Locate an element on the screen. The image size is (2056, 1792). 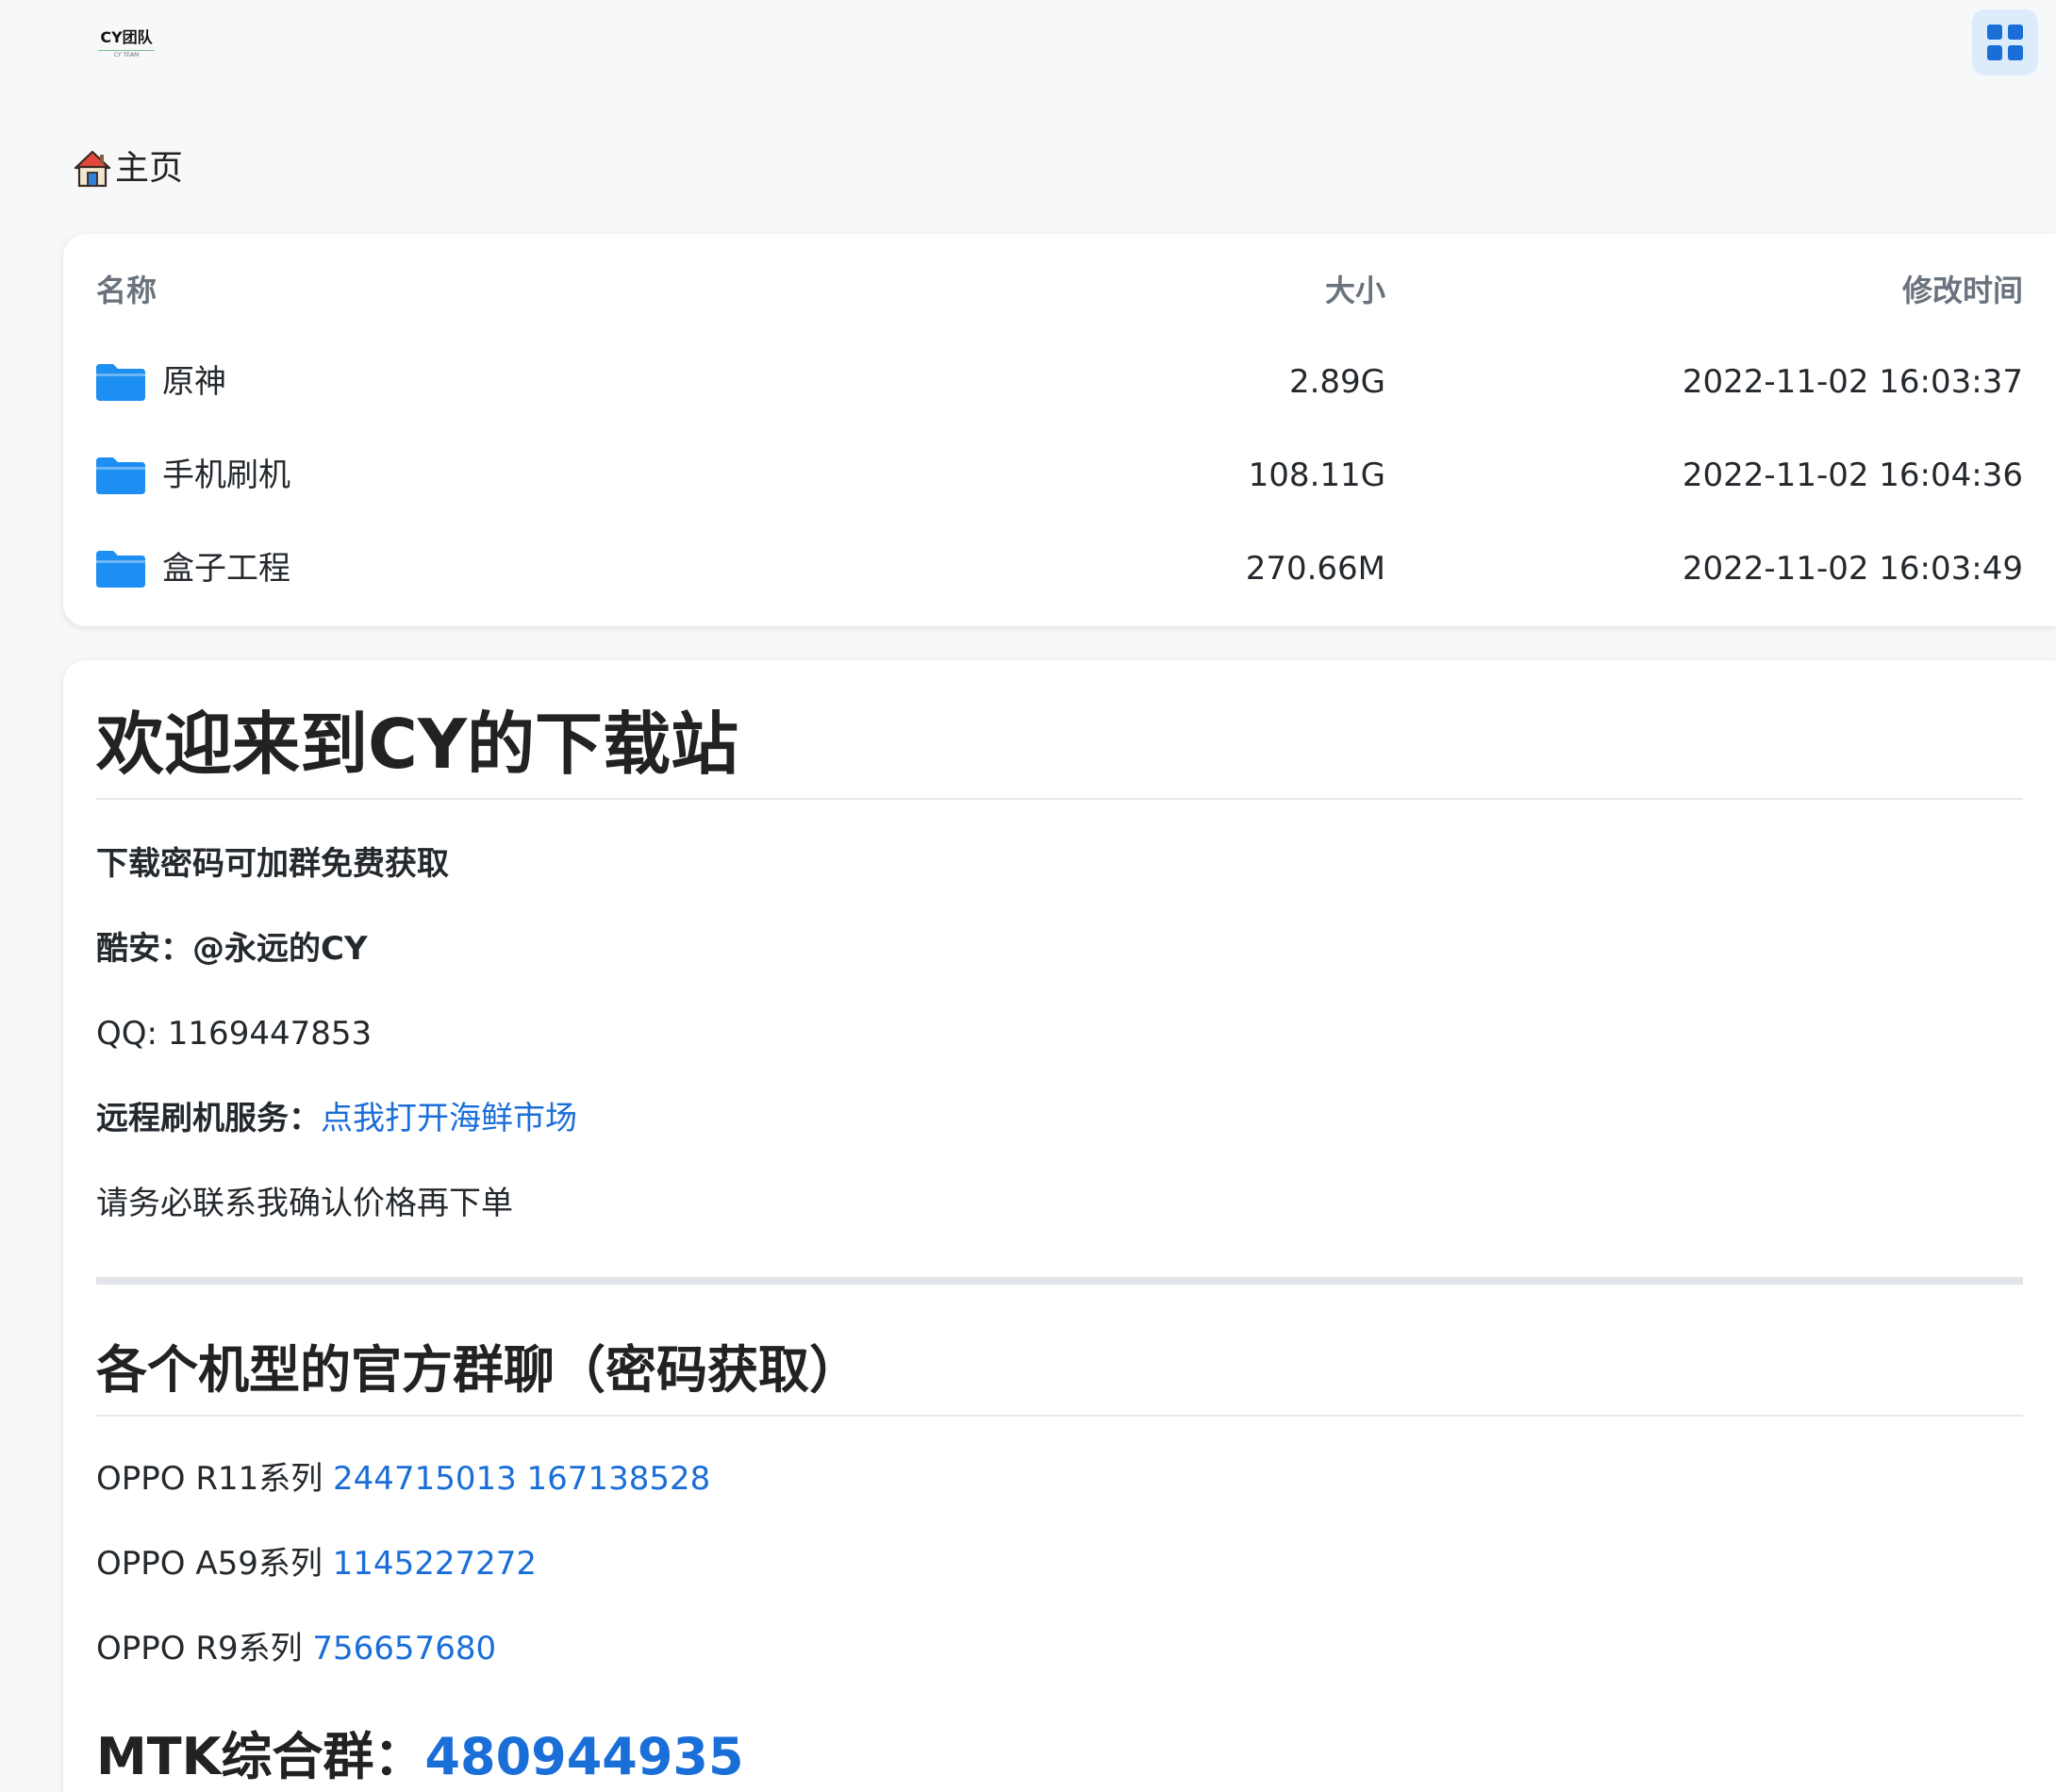
file-row: 盒子工程 270.66M 2022-11-02 16:03:49 is located at coordinates (1059, 568).